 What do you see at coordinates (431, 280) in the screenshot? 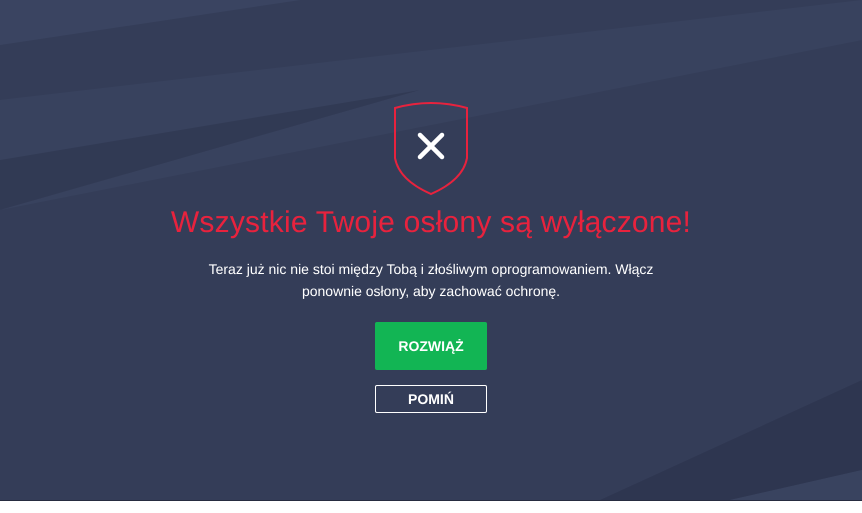
I see `alert-message: Teraz już nic nie stoi między Tobą i złośliwym oprogramowaniem. Włącz ponownie osłony, aby zachować ochronę.` at bounding box center [431, 280].